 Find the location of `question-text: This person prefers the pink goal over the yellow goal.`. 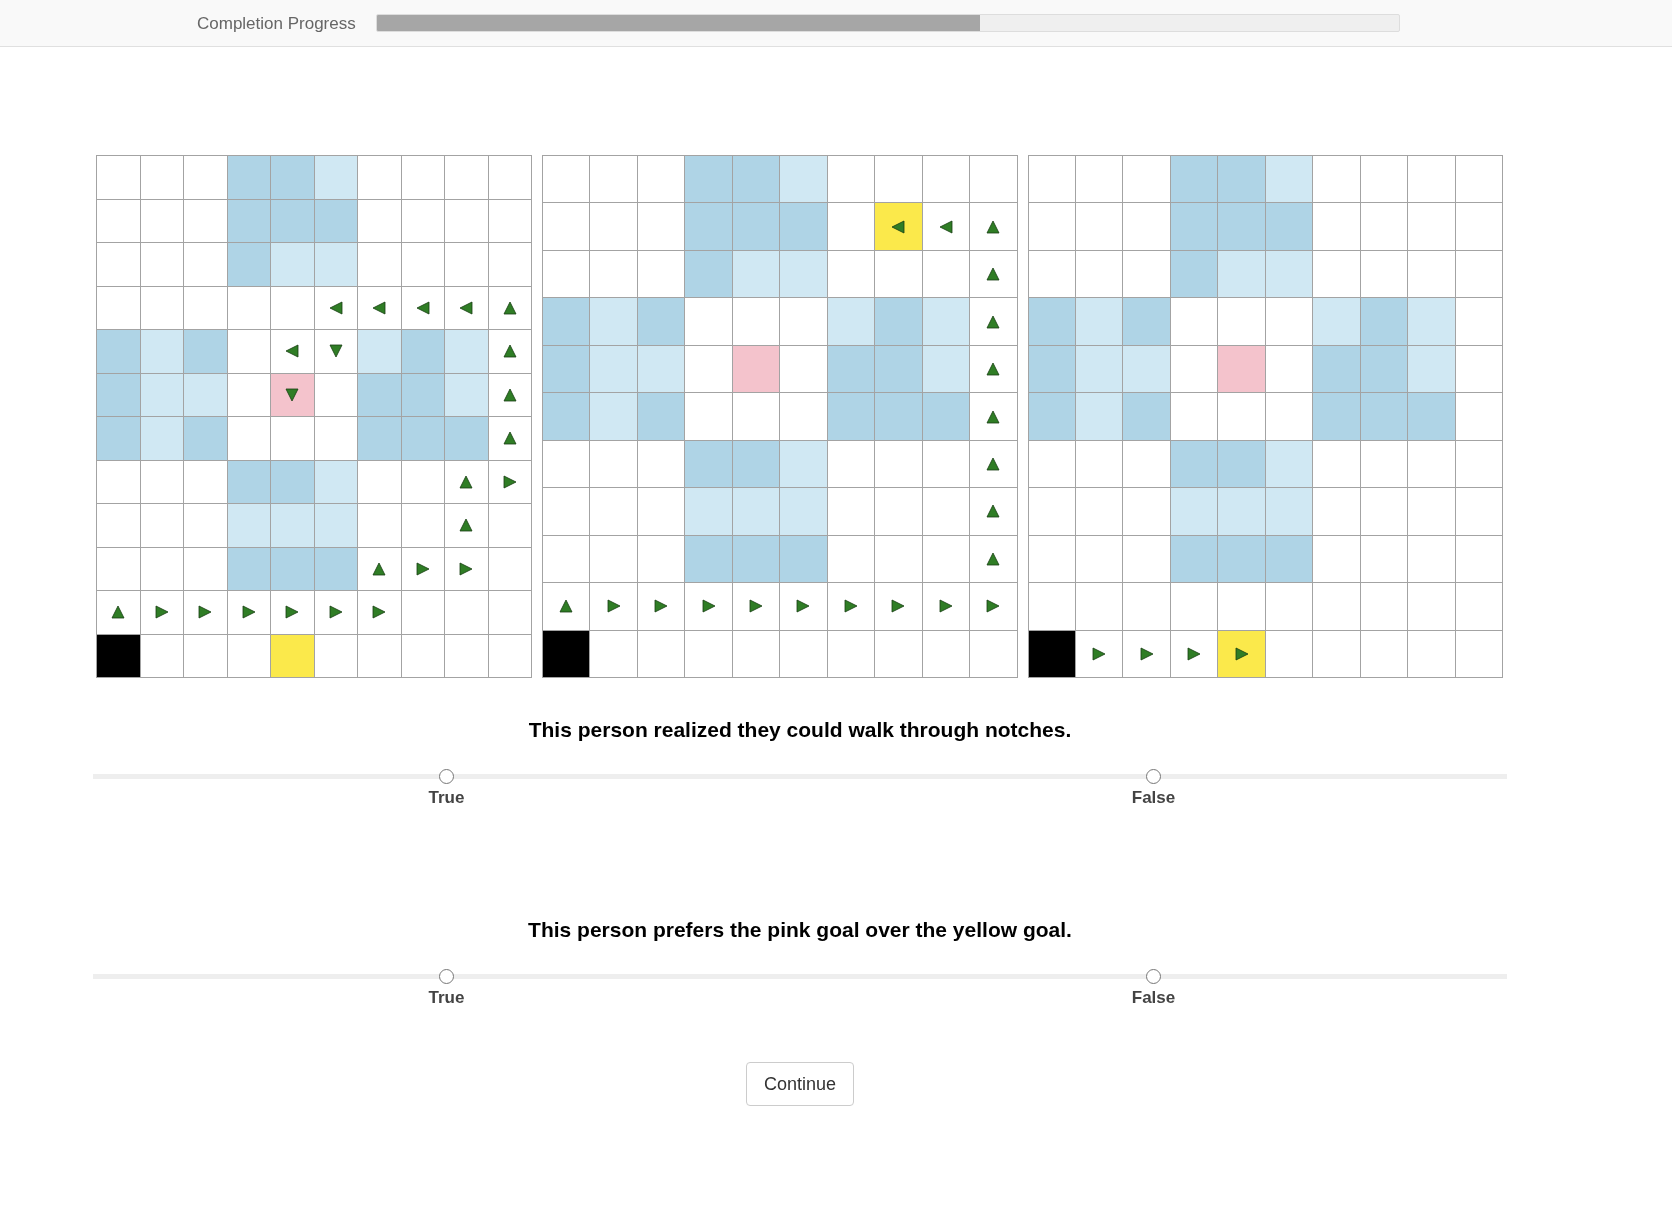

question-text: This person prefers the pink goal over the yellow goal. is located at coordinates (800, 930).